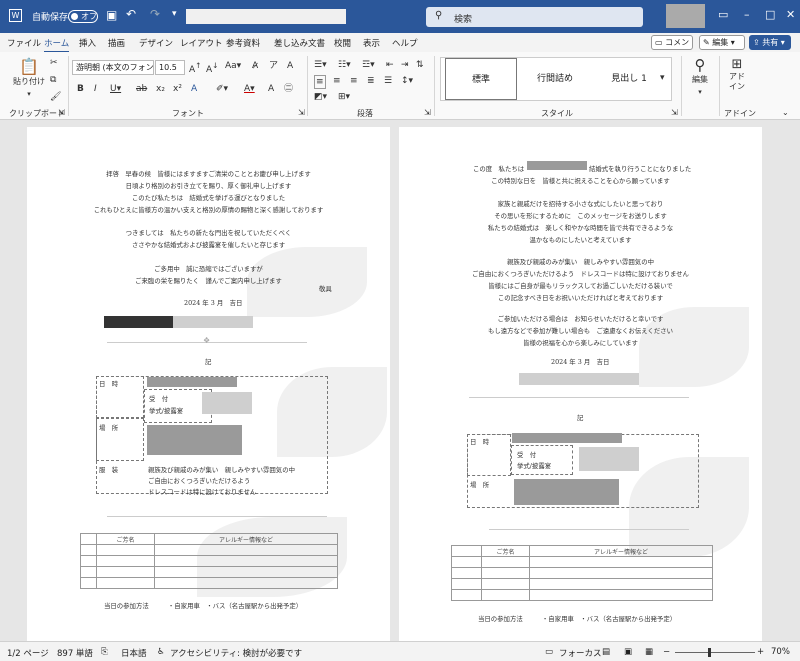  Describe the element at coordinates (685, 16) in the screenshot. I see `avatar` at that location.